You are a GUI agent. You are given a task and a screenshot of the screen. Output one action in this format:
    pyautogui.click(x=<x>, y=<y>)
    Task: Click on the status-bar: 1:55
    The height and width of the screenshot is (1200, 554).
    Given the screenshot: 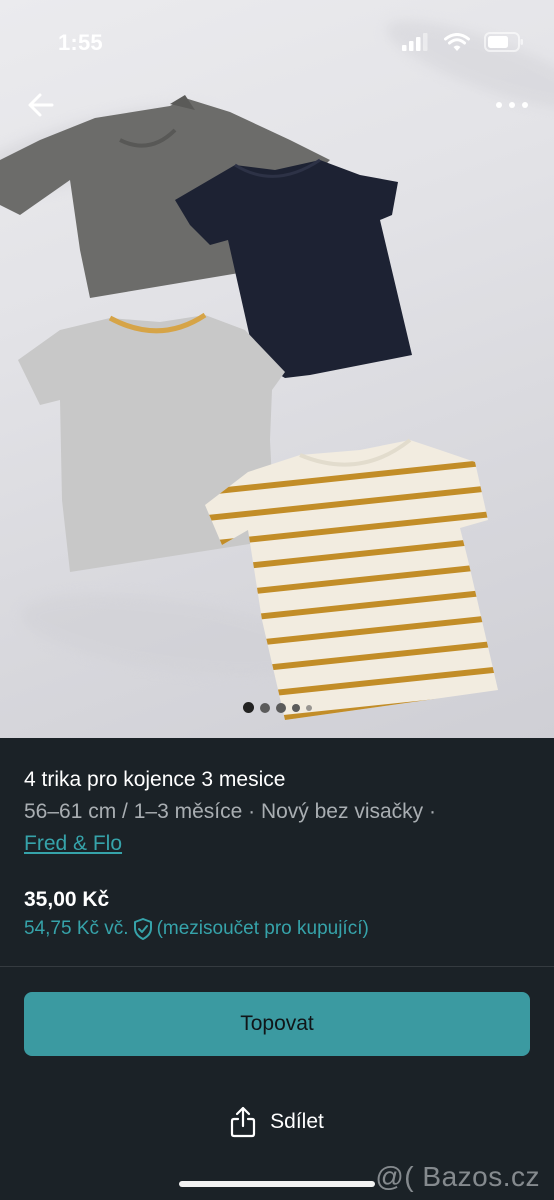 What is the action you would take?
    pyautogui.click(x=277, y=44)
    